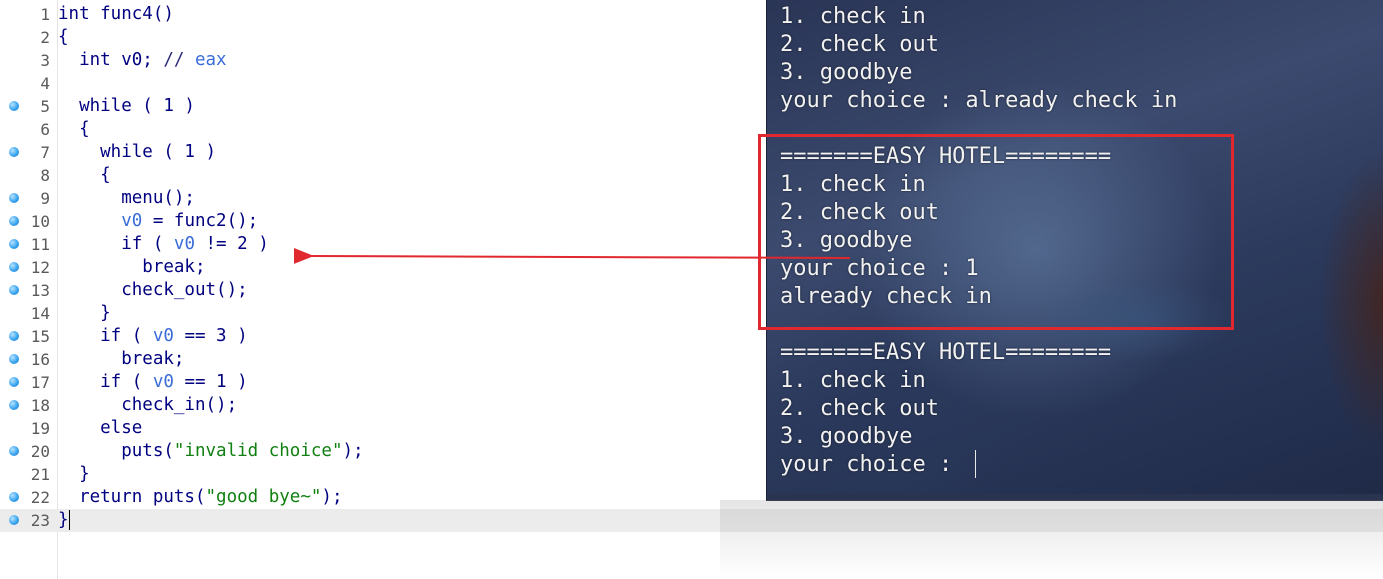 The height and width of the screenshot is (579, 1383). I want to click on line-number: 20, so click(40, 451).